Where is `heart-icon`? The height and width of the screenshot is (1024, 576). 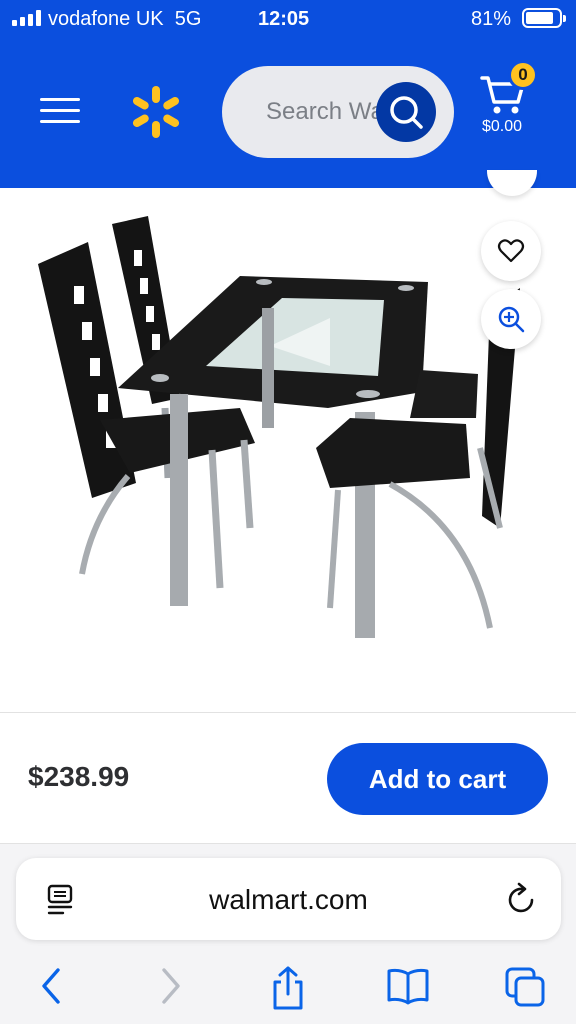 heart-icon is located at coordinates (511, 251).